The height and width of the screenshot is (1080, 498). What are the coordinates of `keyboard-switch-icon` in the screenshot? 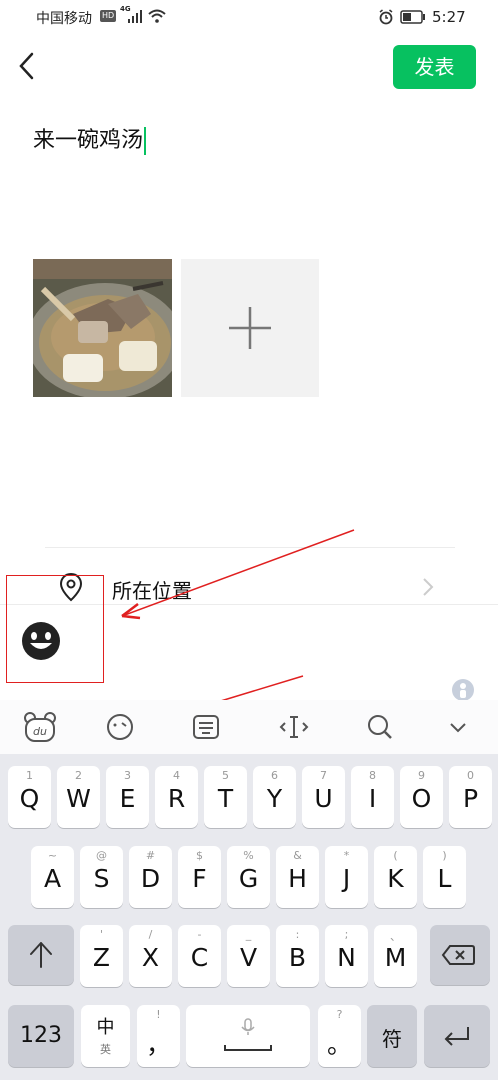 It's located at (206, 727).